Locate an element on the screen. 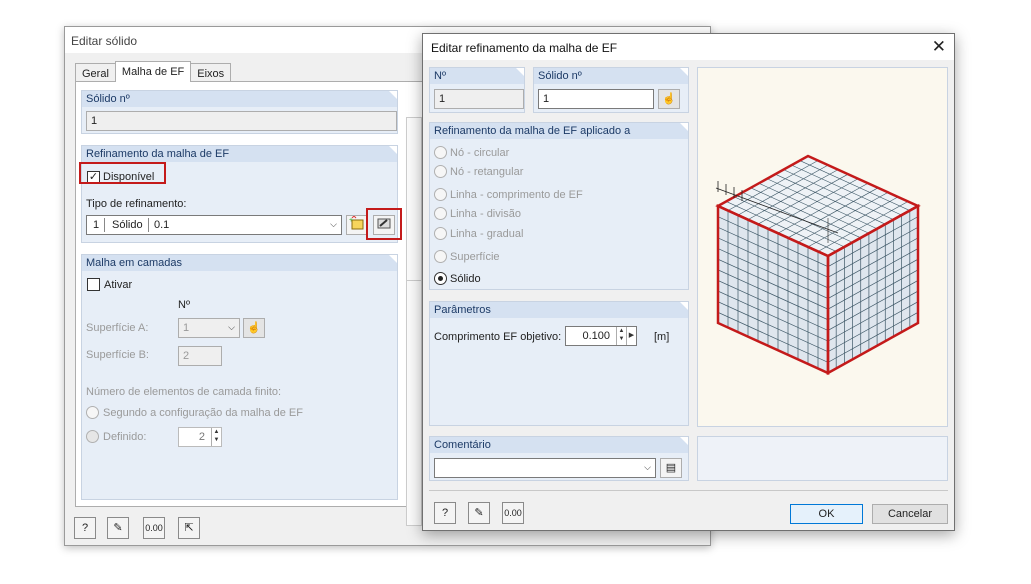 The height and width of the screenshot is (584, 1031). option-line-gradual: Linha - gradual is located at coordinates (487, 234).